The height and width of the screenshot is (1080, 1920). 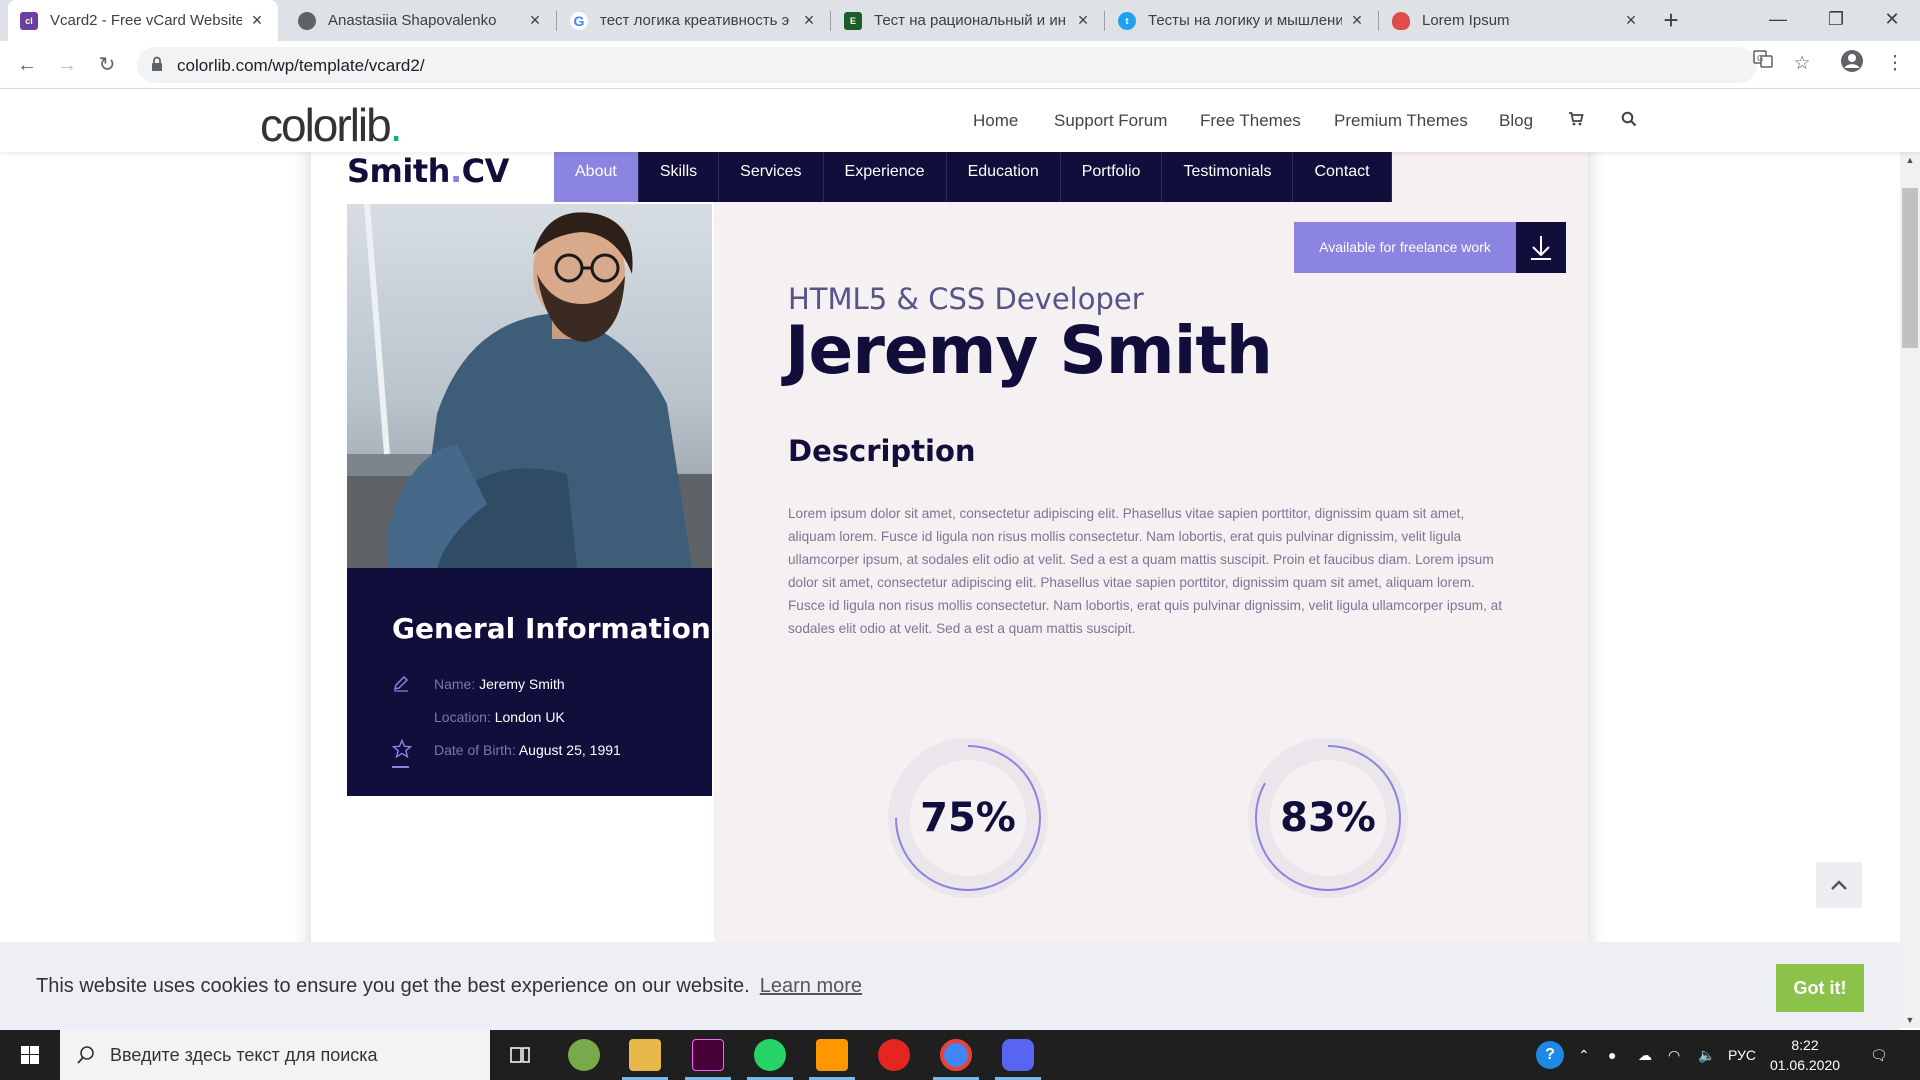 I want to click on cv-nav-testimonials: Testimonials, so click(x=1228, y=177).